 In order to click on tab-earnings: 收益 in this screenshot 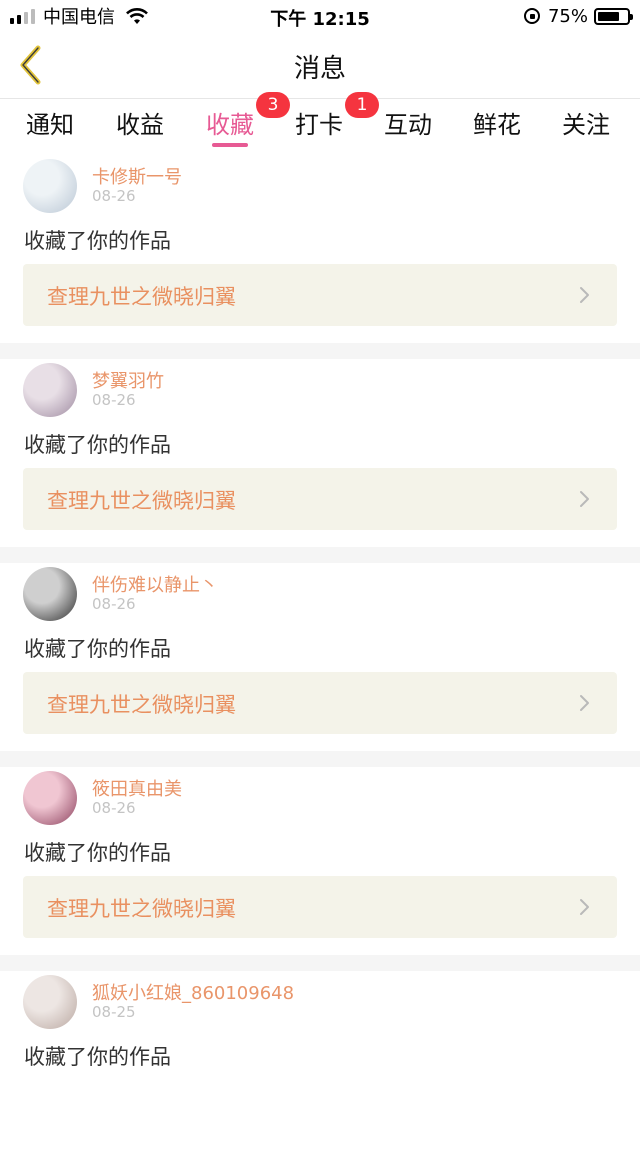, I will do `click(140, 122)`.